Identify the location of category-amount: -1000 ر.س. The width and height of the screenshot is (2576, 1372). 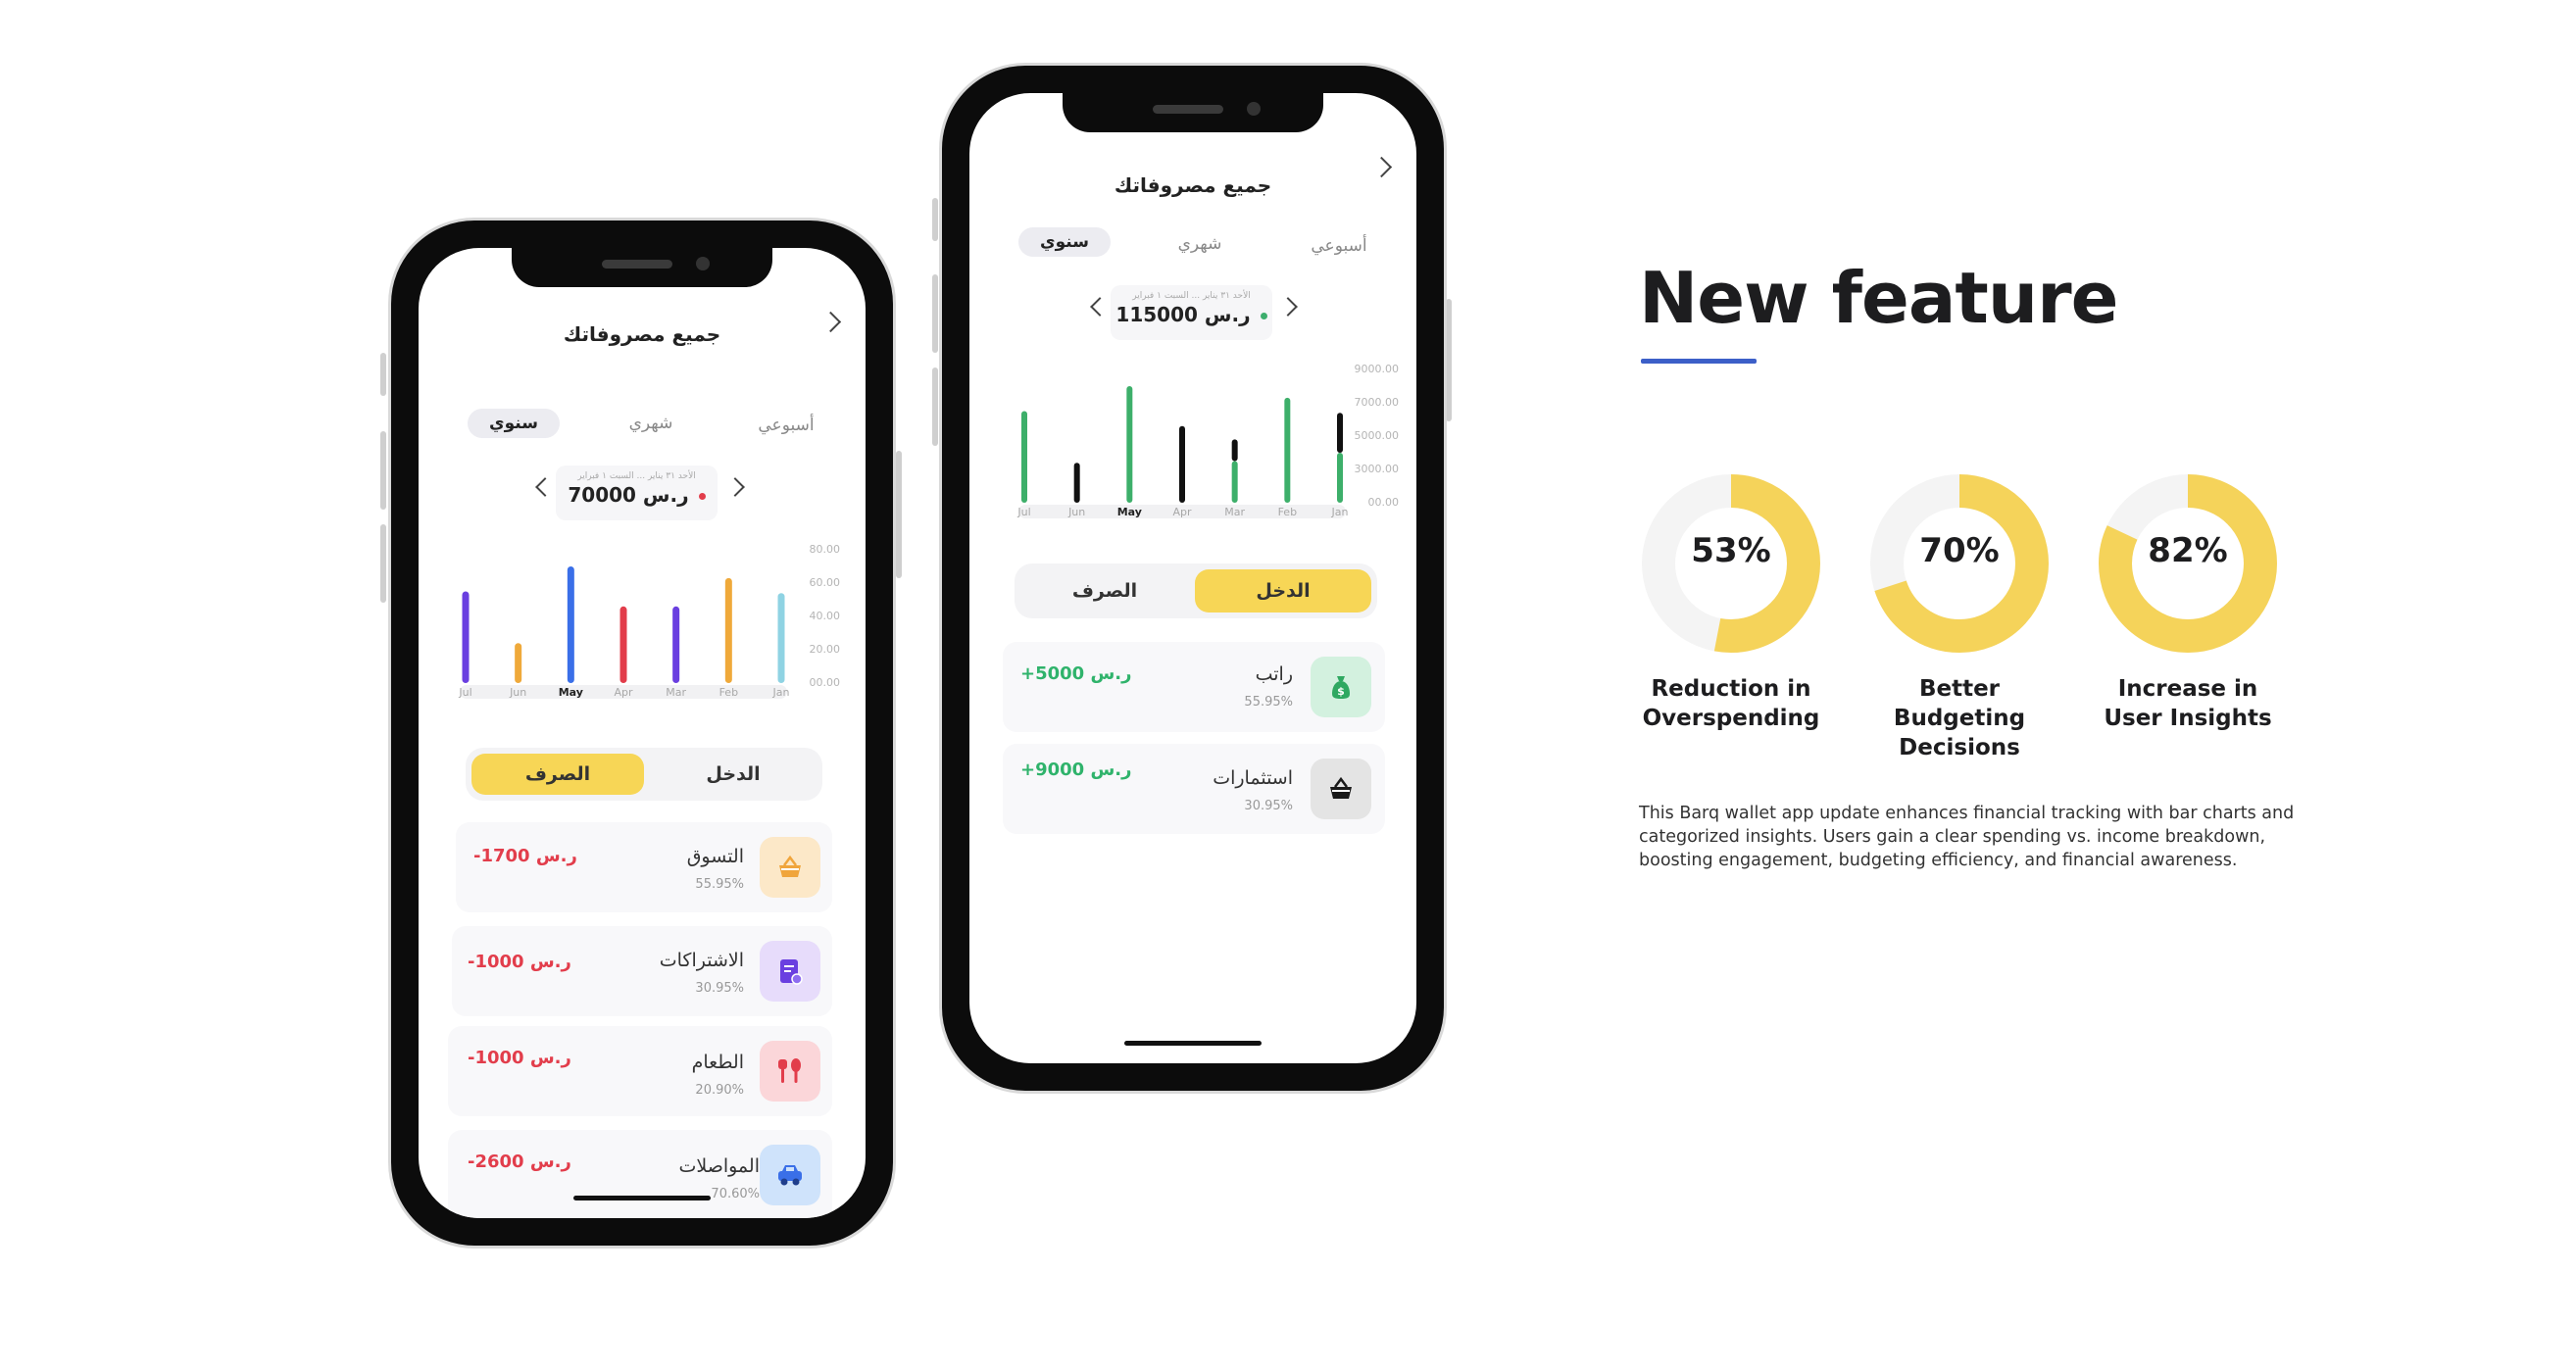
(519, 1058).